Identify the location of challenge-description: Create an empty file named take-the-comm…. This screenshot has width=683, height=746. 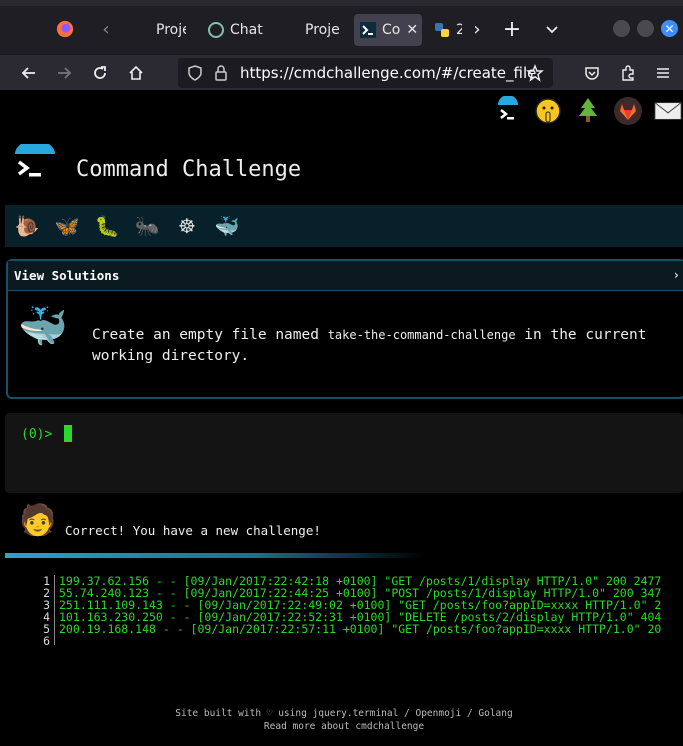
(369, 345).